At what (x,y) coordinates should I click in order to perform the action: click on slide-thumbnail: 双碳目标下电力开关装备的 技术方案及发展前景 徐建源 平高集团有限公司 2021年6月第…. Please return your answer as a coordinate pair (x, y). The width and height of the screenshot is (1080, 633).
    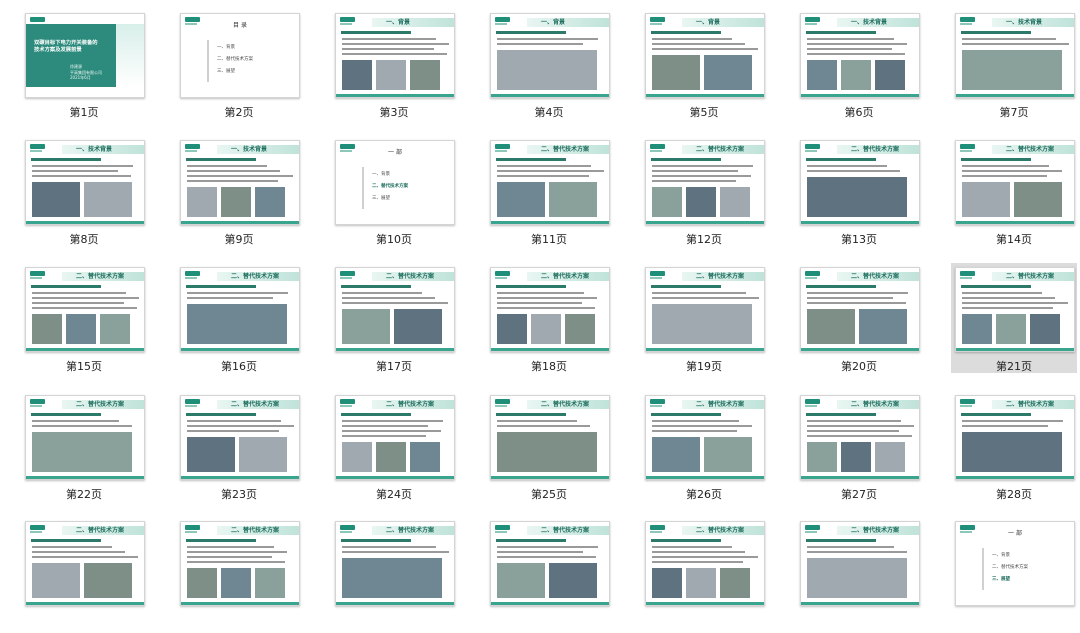
    Looking at the image, I should click on (103, 69).